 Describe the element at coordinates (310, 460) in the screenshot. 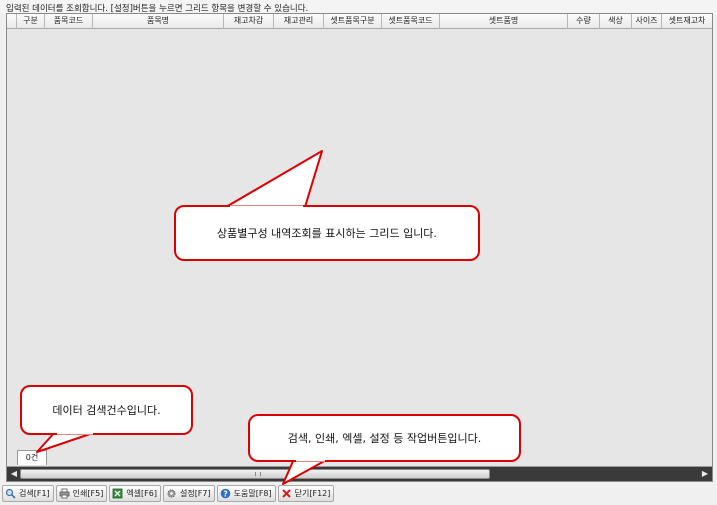

I see `callout-buttons-pointer-mask` at that location.